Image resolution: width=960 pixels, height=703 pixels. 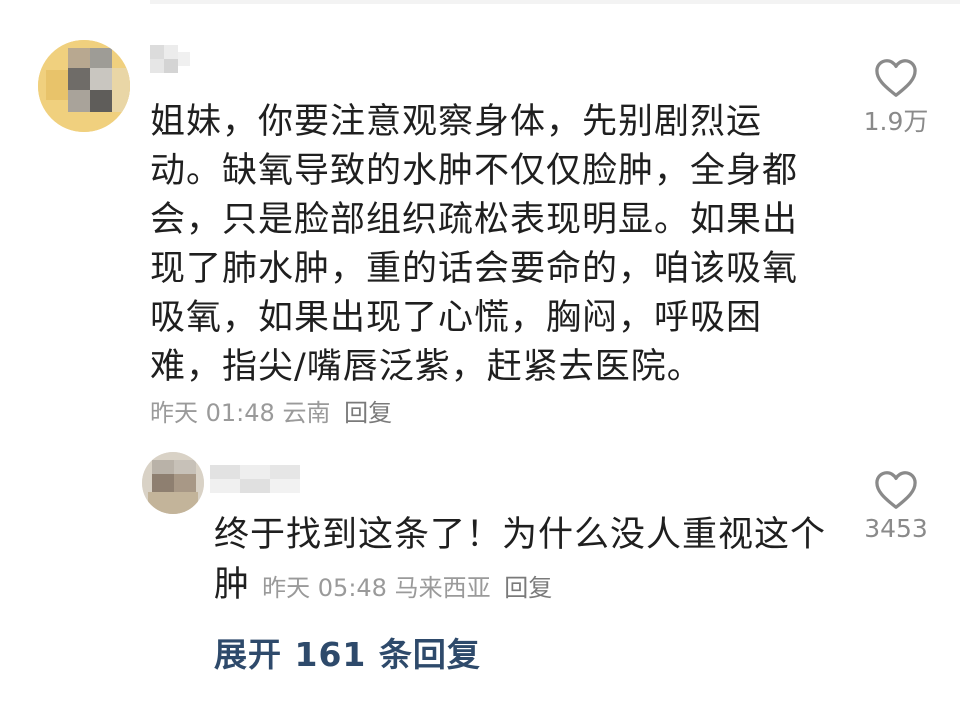 What do you see at coordinates (173, 483) in the screenshot?
I see `reply-avatar` at bounding box center [173, 483].